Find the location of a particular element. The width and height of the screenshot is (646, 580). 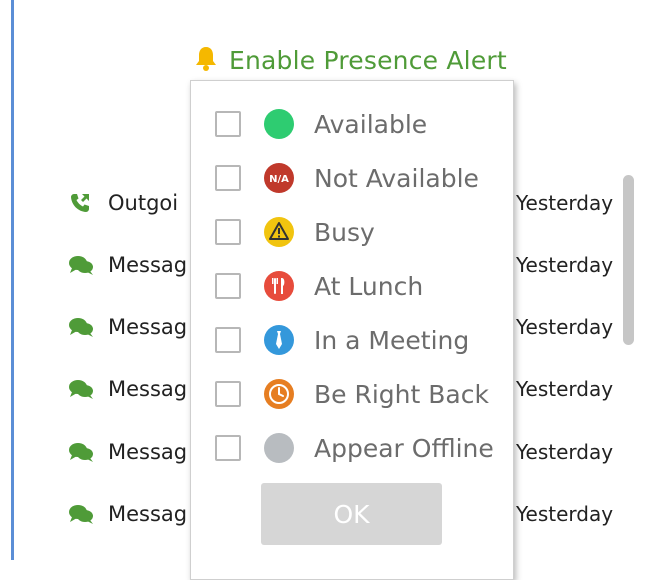

meeting-tie-icon is located at coordinates (279, 340).